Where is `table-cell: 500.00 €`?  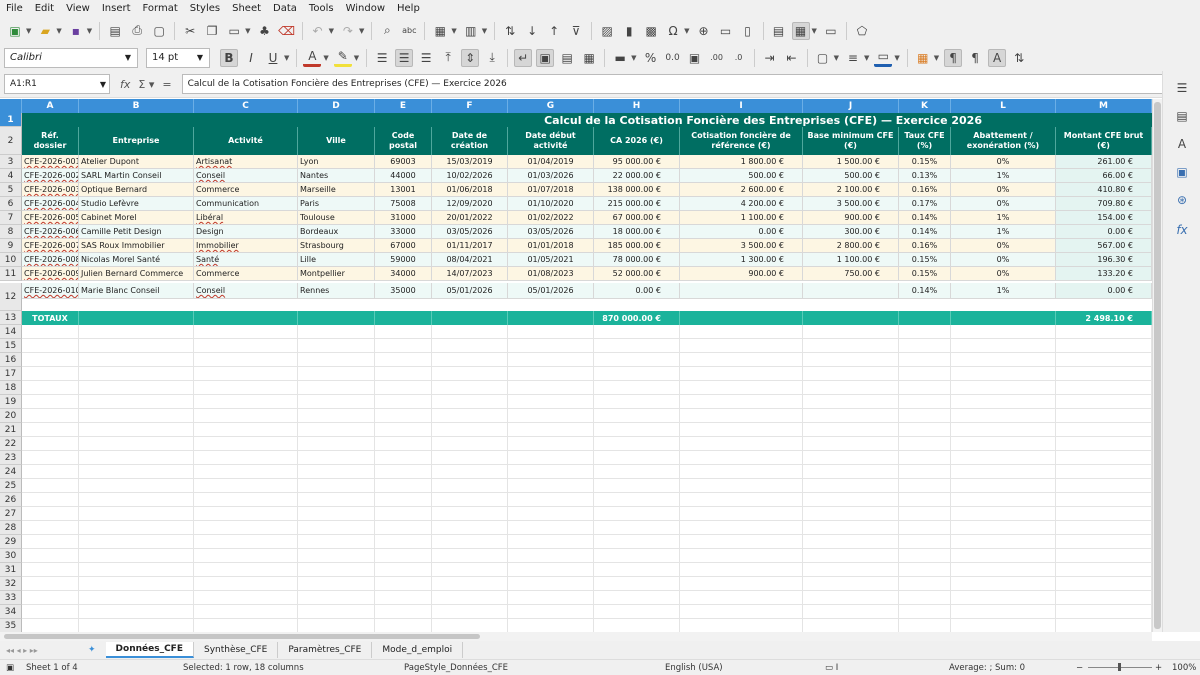
table-cell: 500.00 € is located at coordinates (741, 176).